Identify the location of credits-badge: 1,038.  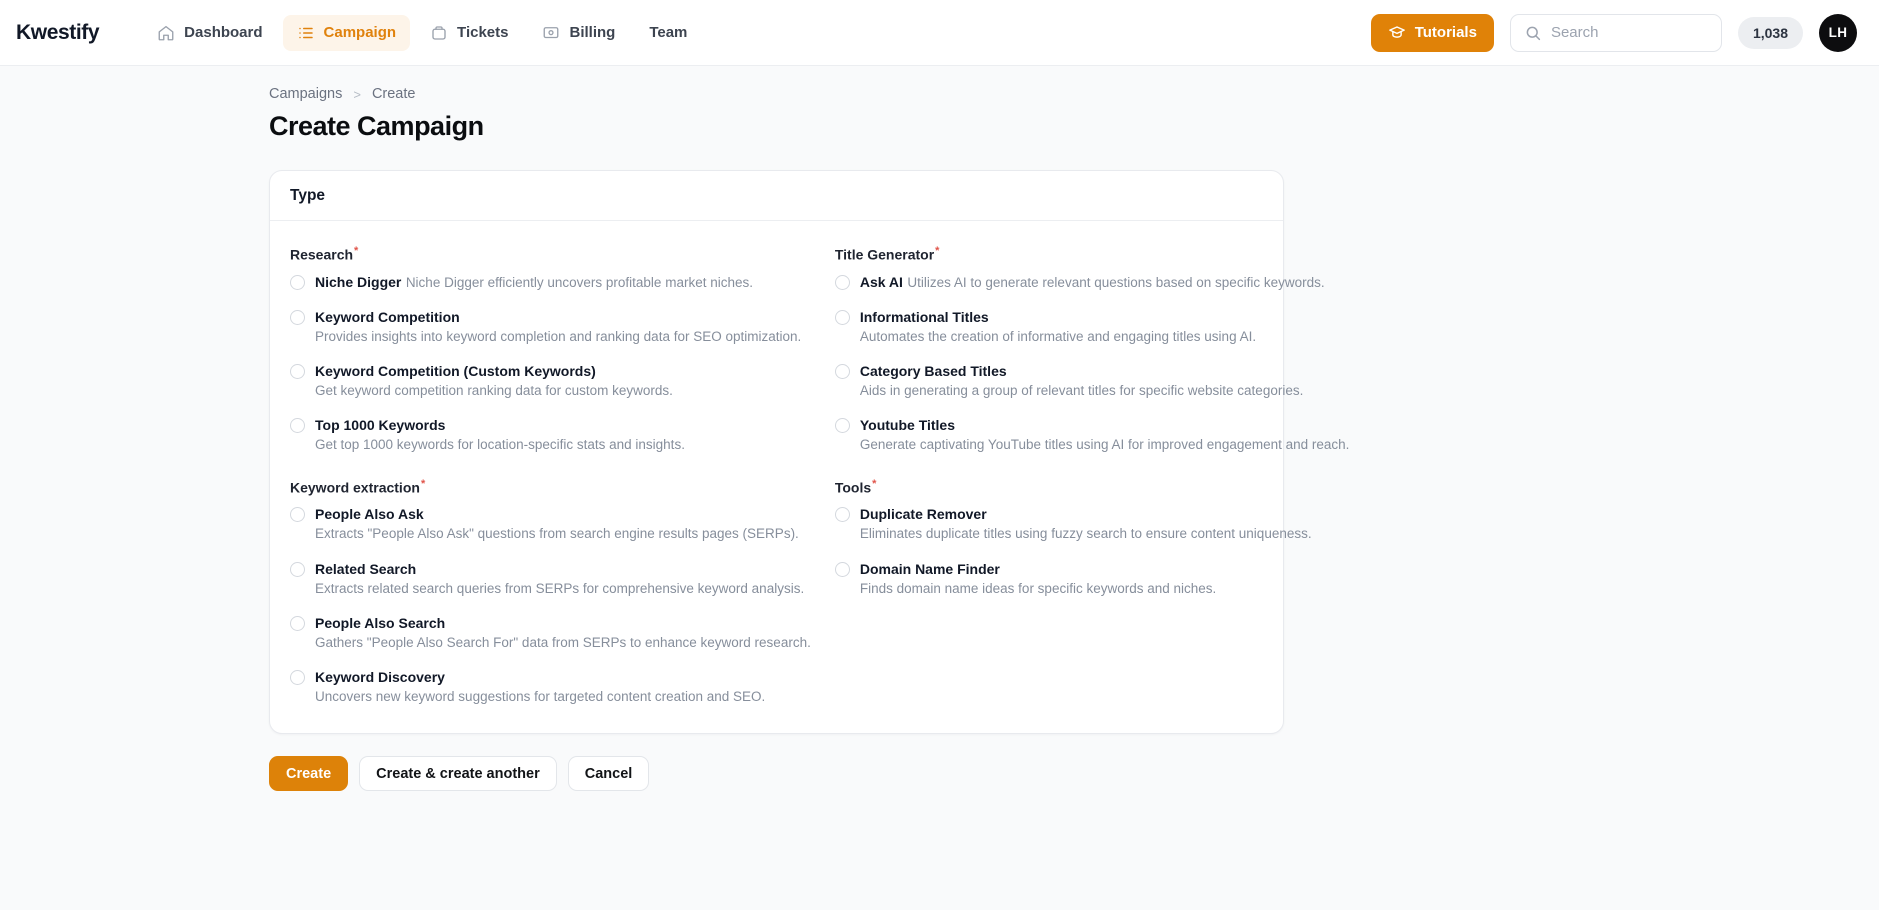
(1770, 32).